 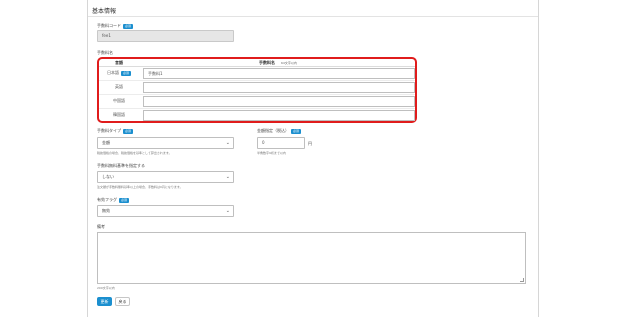 What do you see at coordinates (119, 114) in the screenshot?
I see `row-language: 韓国語` at bounding box center [119, 114].